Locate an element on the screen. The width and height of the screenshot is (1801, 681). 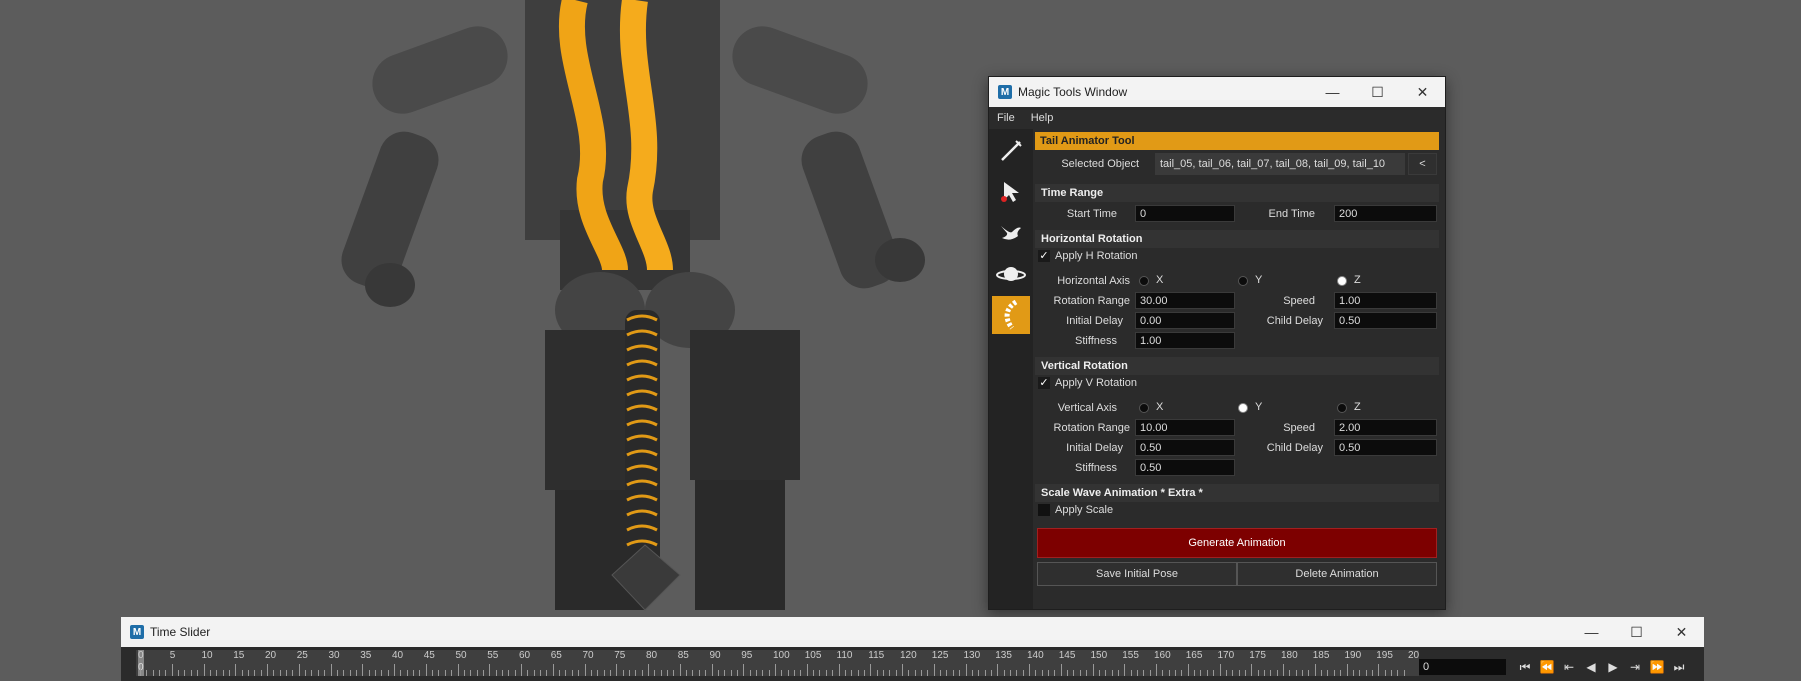
minimize-button: — is located at coordinates (1332, 92).